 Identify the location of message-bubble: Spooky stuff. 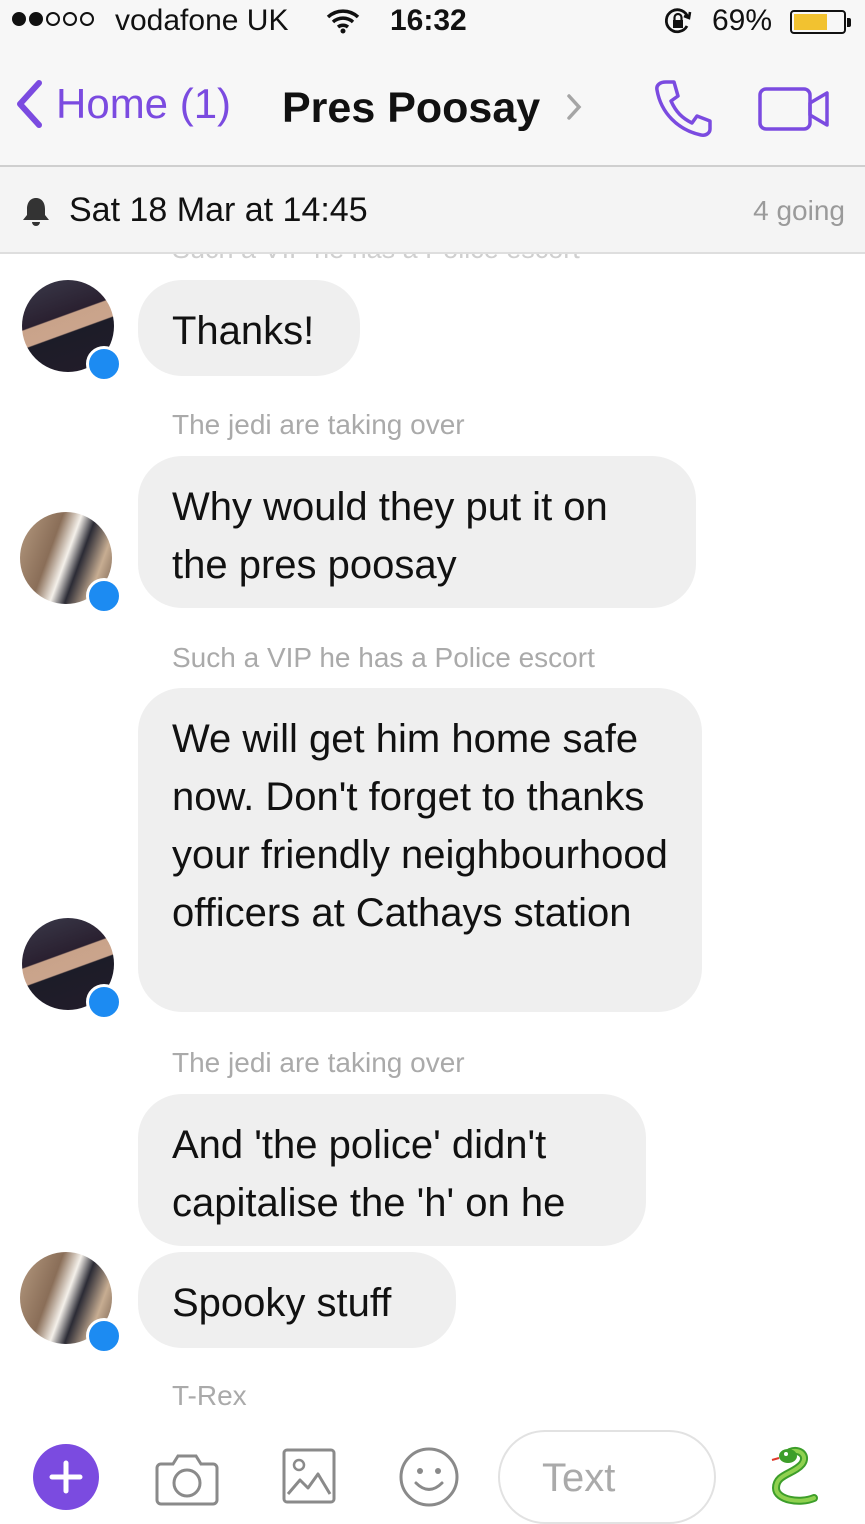
(297, 1300).